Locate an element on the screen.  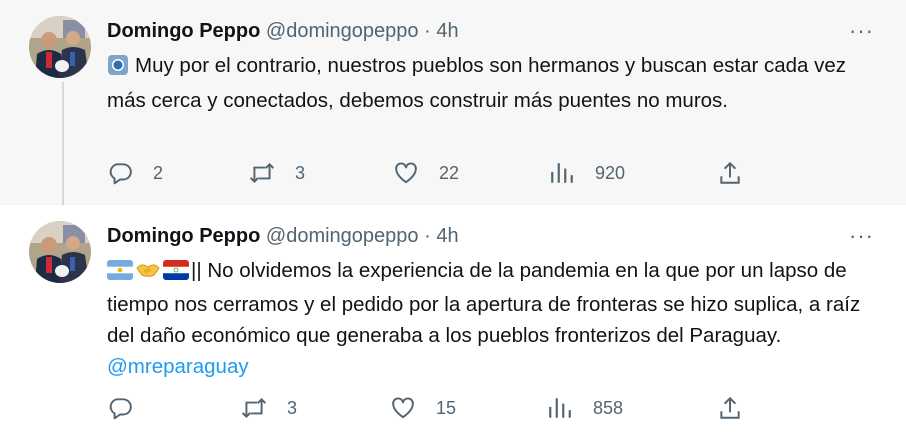
views-button: 920 is located at coordinates (587, 173).